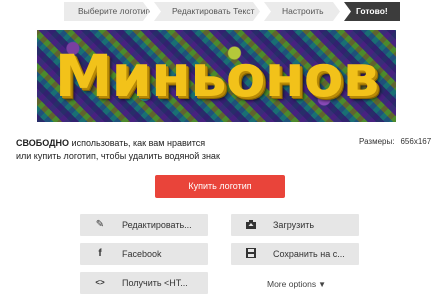 Image resolution: width=434 pixels, height=299 pixels. Describe the element at coordinates (372, 11) in the screenshot. I see `step-done: Готово!` at that location.